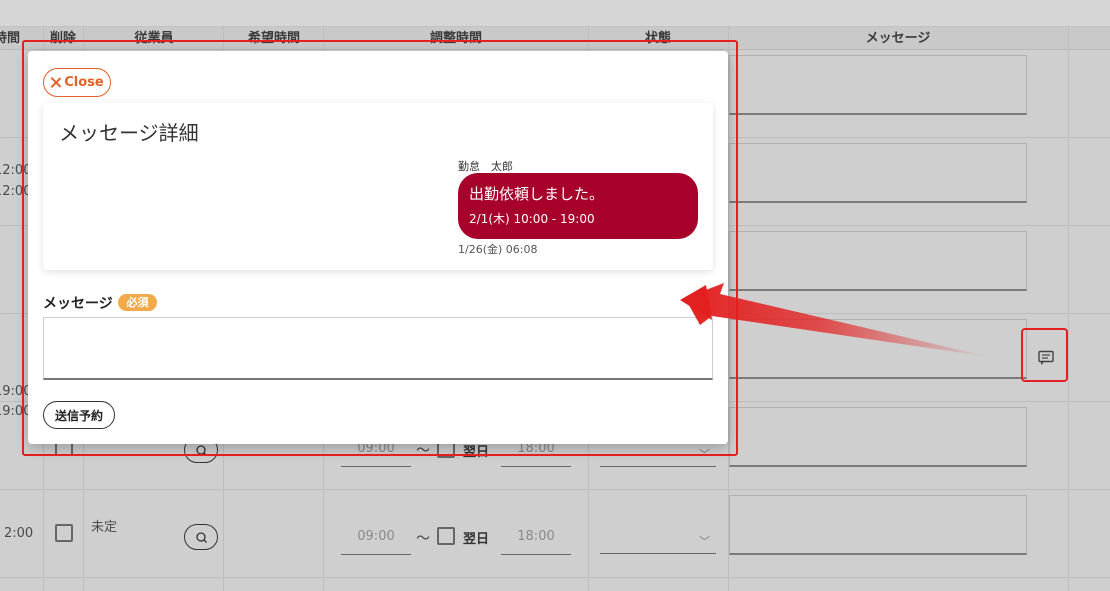 This screenshot has height=591, width=1110. I want to click on search-icon, so click(201, 537).